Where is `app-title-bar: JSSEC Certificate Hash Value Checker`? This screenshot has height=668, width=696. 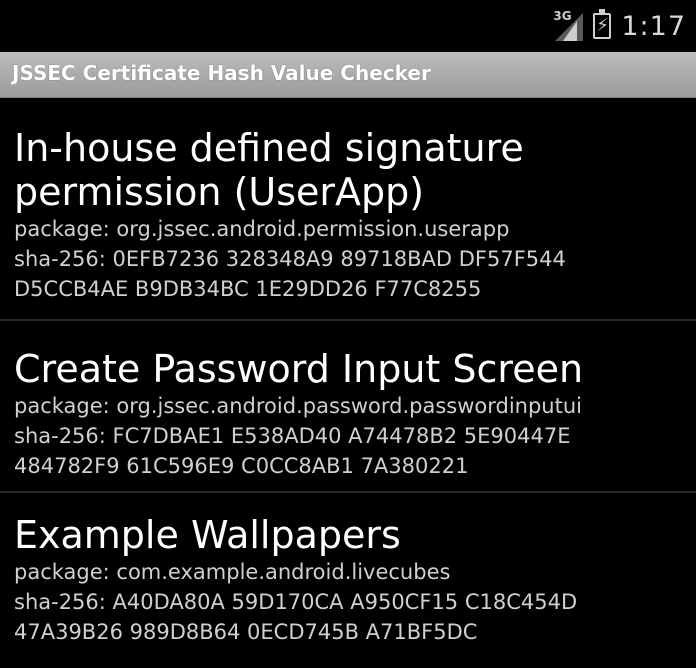 app-title-bar: JSSEC Certificate Hash Value Checker is located at coordinates (348, 75).